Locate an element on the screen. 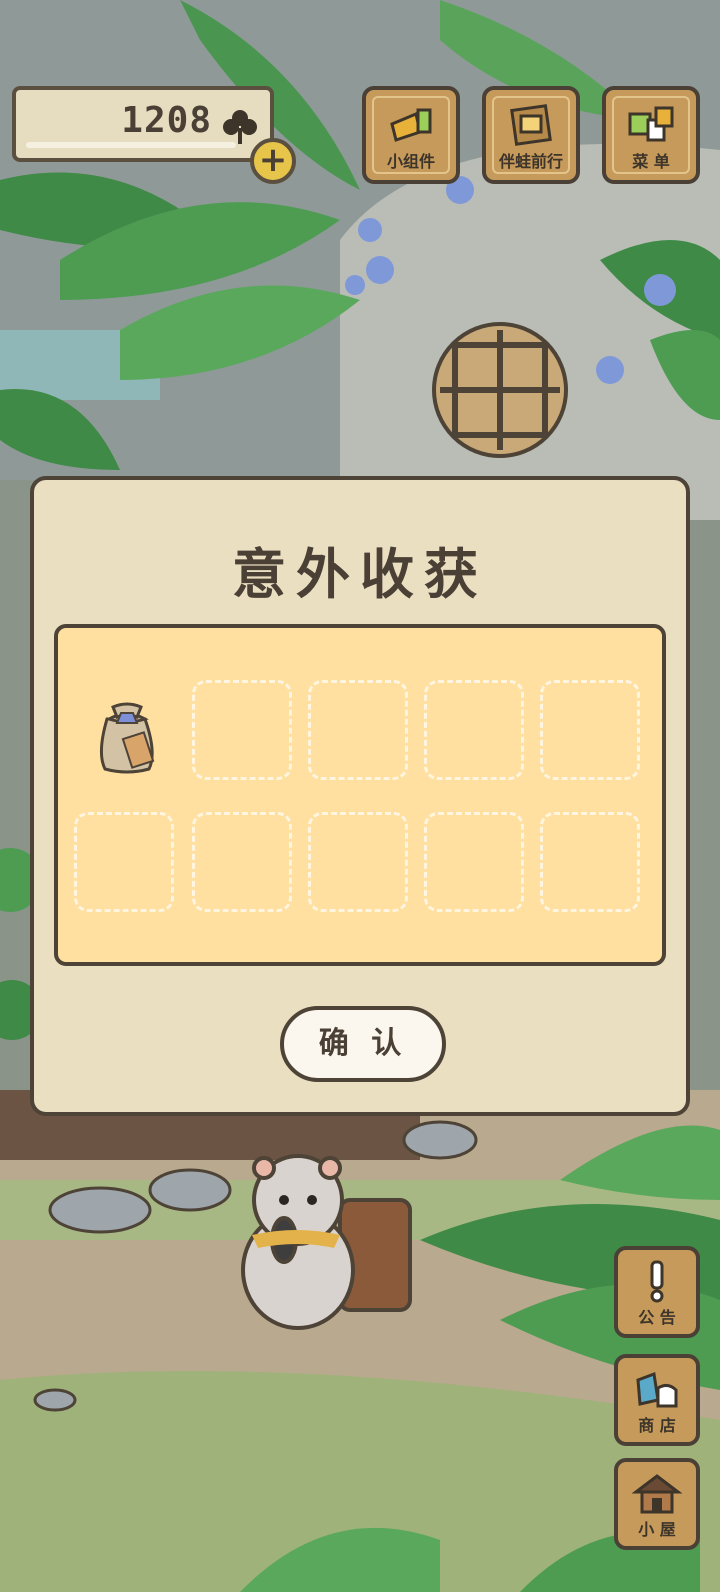 This screenshot has height=1592, width=720. announcement-button: 公 告 is located at coordinates (657, 1292).